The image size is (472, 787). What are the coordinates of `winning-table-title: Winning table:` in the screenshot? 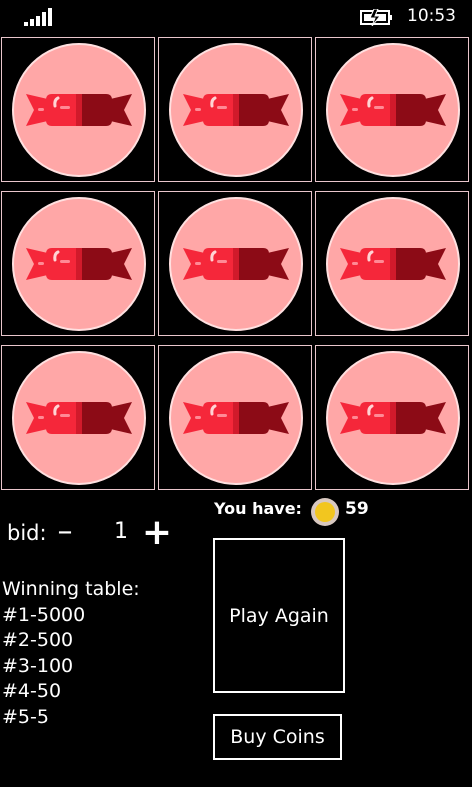 It's located at (71, 589).